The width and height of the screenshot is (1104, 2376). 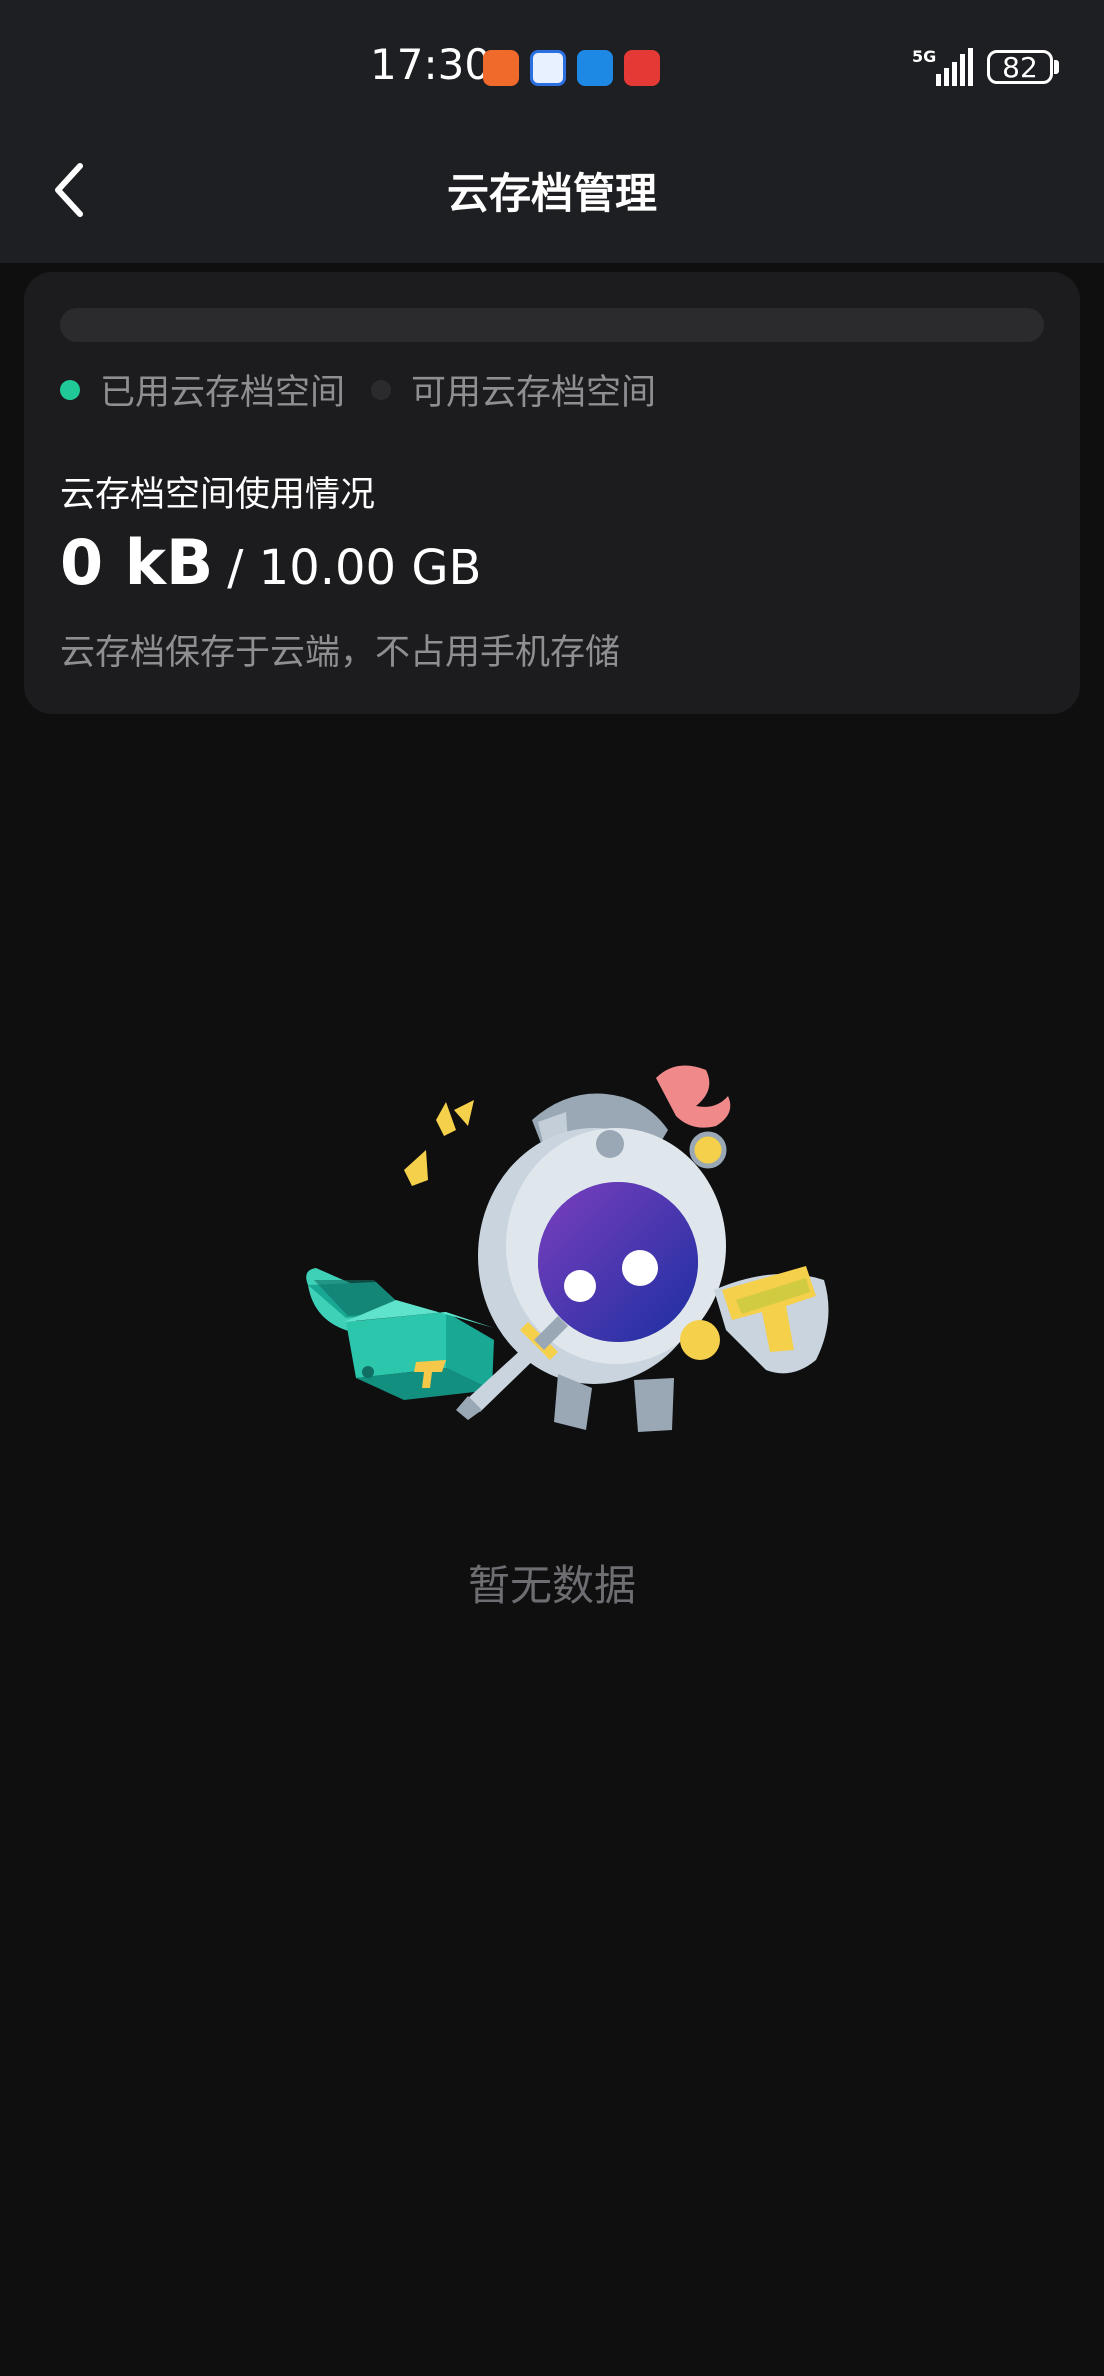 What do you see at coordinates (381, 389) in the screenshot?
I see `available-dot-icon` at bounding box center [381, 389].